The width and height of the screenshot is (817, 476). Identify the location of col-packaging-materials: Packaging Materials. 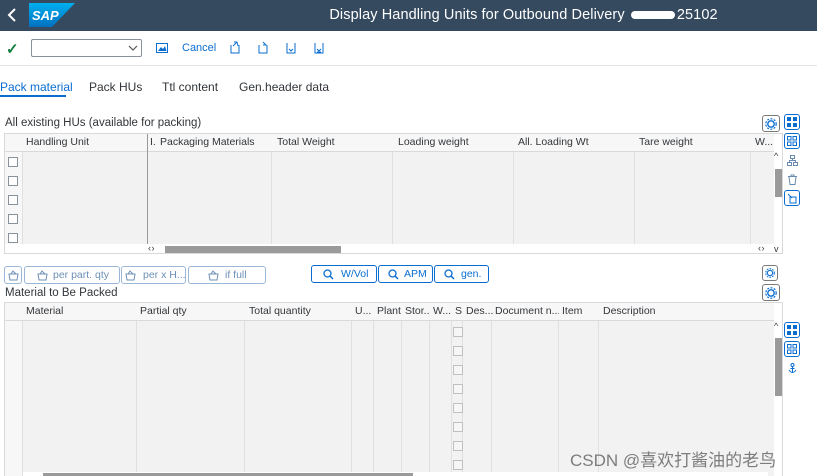
(214, 143).